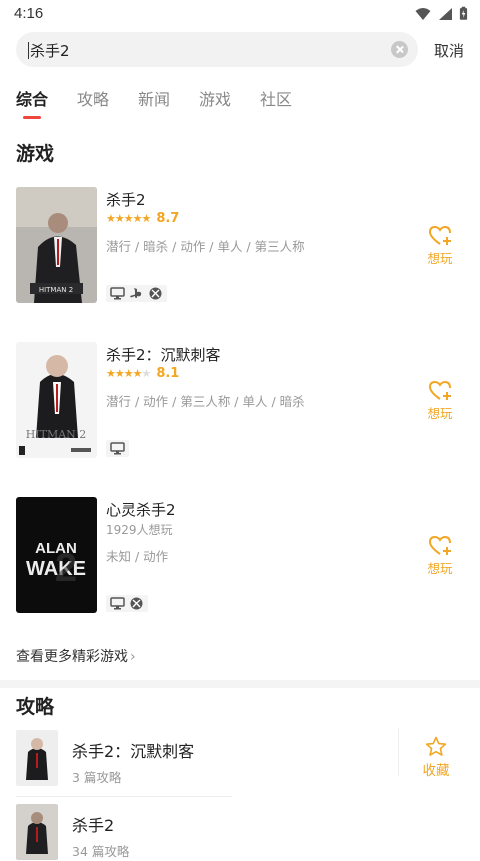 This screenshot has height=861, width=480. Describe the element at coordinates (445, 13) in the screenshot. I see `signal-icon` at that location.